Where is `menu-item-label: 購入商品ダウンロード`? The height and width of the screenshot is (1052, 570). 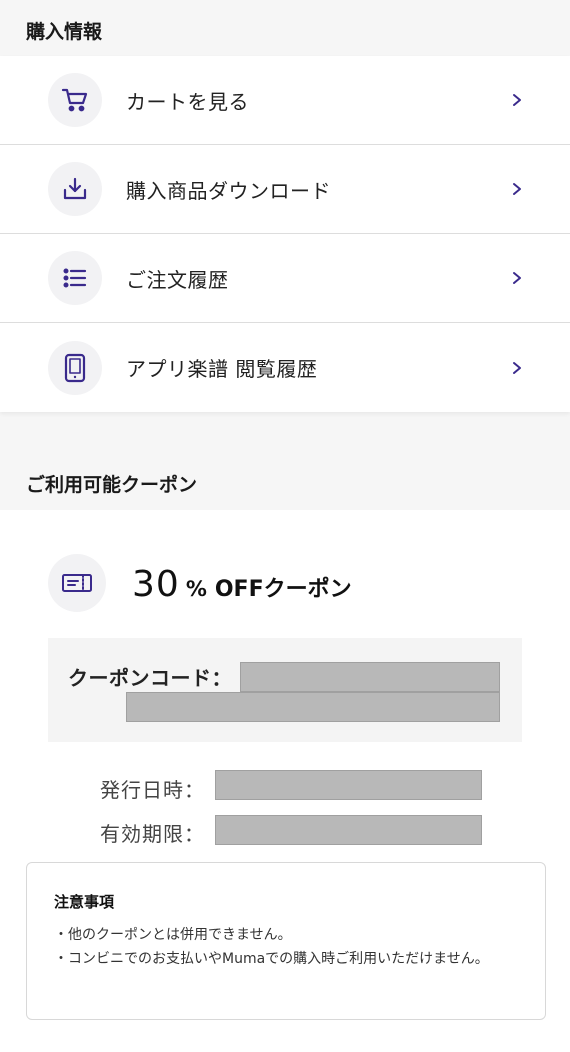
menu-item-label: 購入商品ダウンロード is located at coordinates (228, 190).